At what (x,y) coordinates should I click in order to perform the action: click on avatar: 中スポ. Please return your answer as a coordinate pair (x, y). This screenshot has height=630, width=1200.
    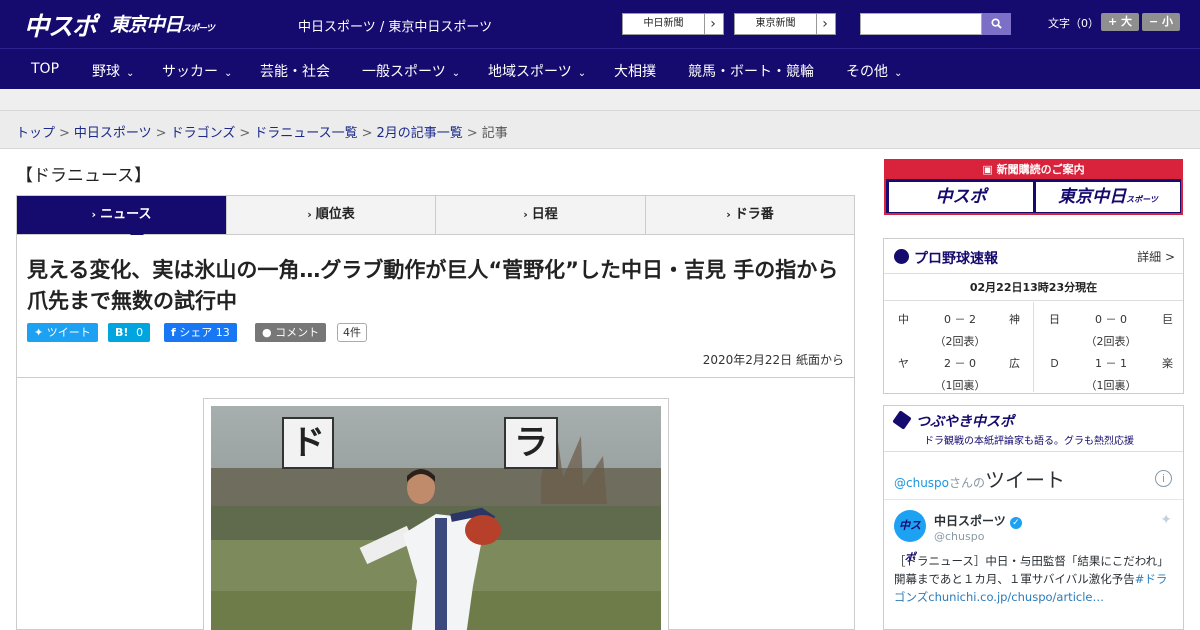
    Looking at the image, I should click on (910, 537).